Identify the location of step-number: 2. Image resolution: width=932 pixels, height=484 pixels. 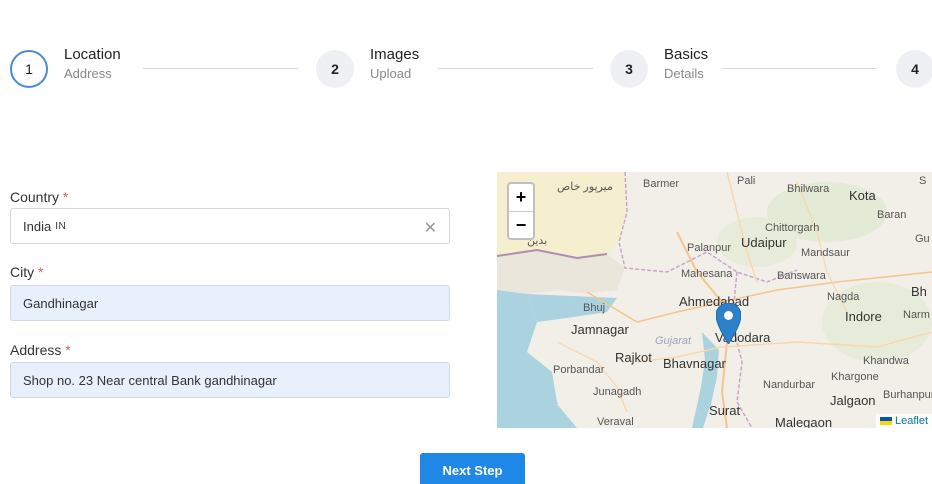
(335, 69).